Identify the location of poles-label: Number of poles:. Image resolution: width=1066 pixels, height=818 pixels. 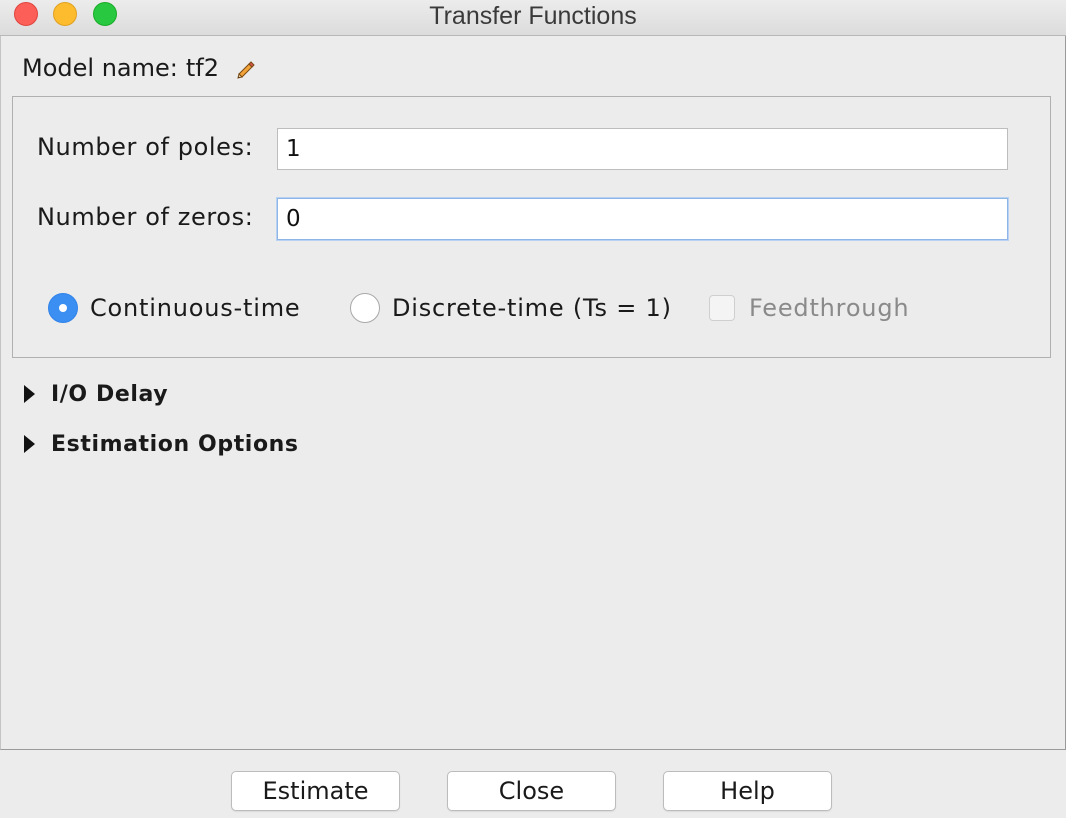
(145, 147).